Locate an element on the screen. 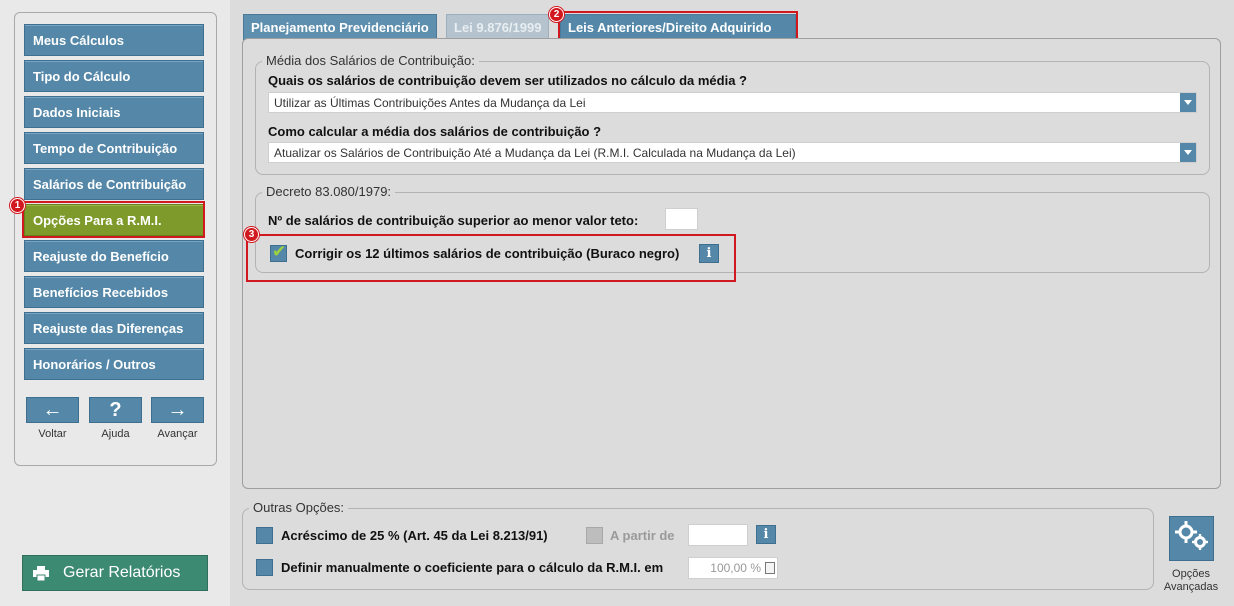 This screenshot has height=606, width=1234. generate-reports-label: Gerar Relatórios is located at coordinates (122, 572).